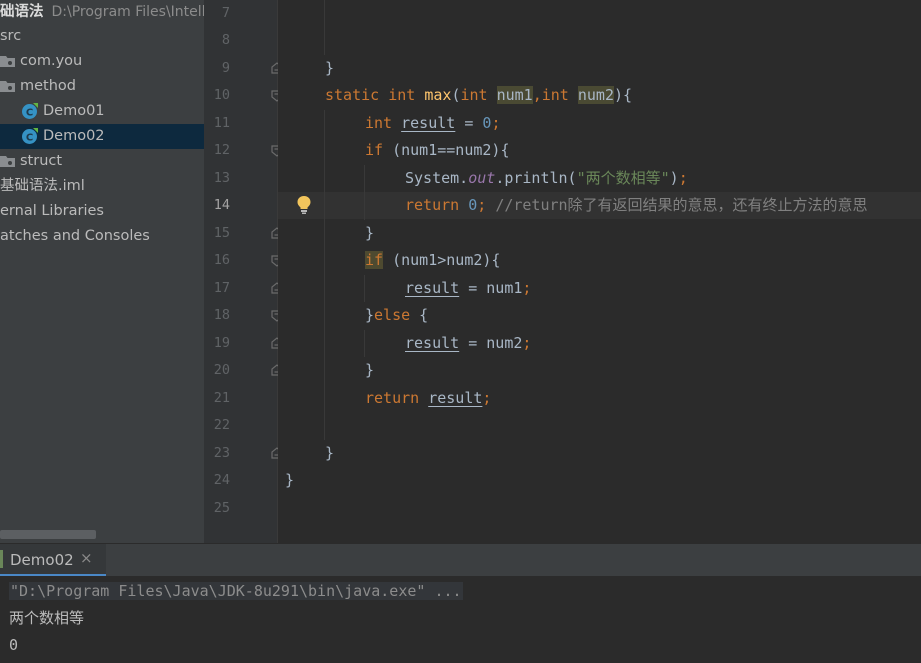 This screenshot has width=921, height=663. I want to click on code-token: ){, so click(623, 95).